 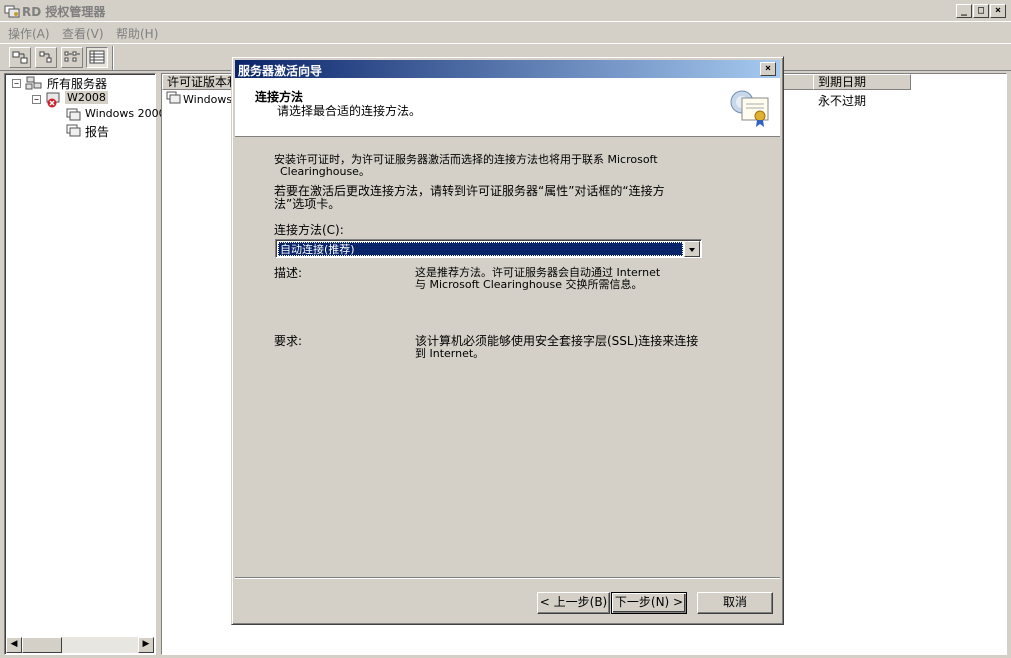 I want to click on requirement-line-1: 该计算机必须能够使用安全套接字层(SSL)连接来连接, so click(x=557, y=341).